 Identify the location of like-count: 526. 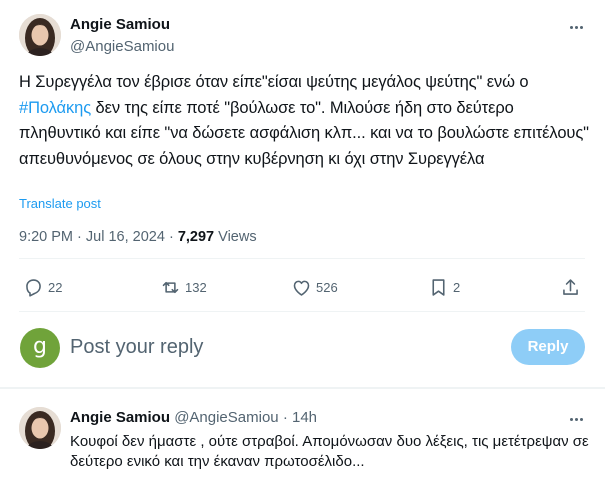
(327, 287).